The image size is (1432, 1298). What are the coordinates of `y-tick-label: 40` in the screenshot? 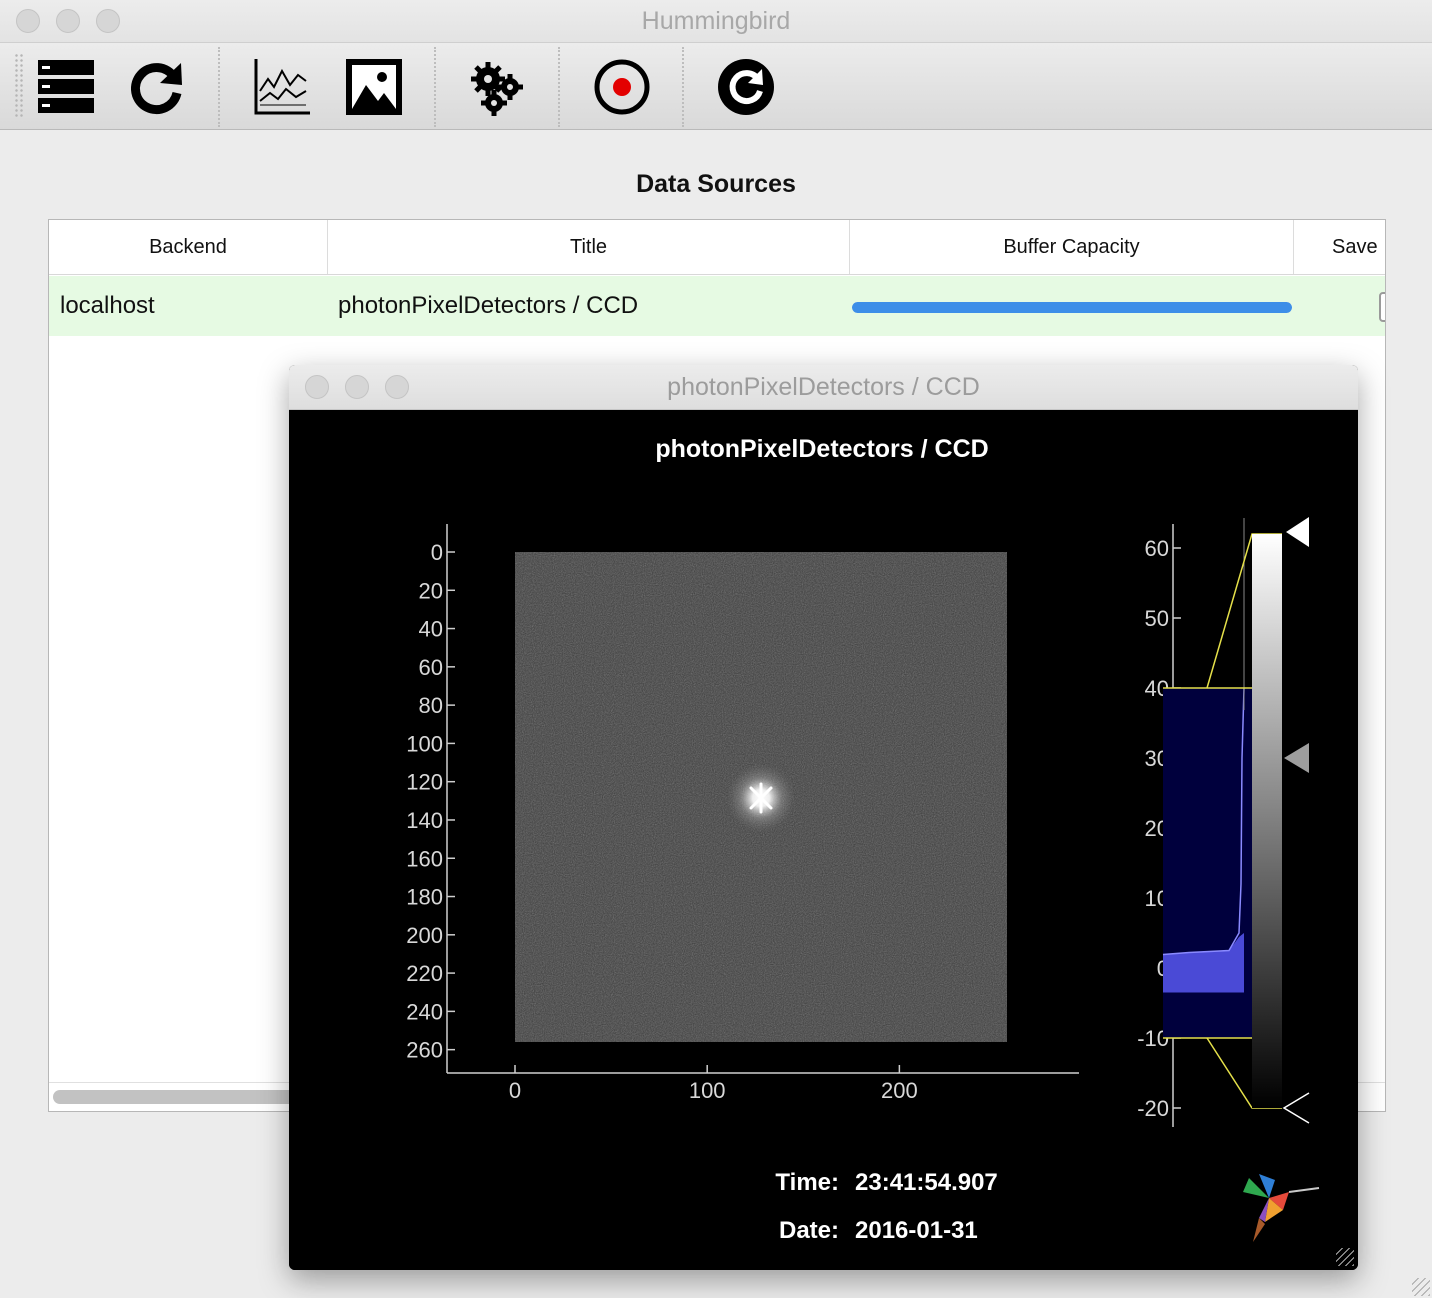 It's located at (431, 629).